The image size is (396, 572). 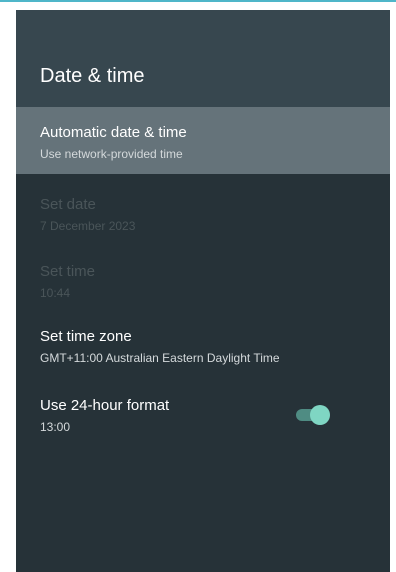 I want to click on 24-hour-format-toggle, so click(x=314, y=415).